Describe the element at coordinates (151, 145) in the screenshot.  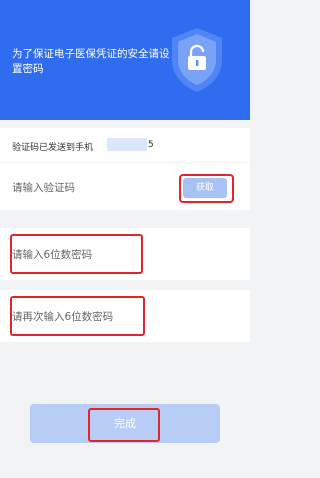
I see `phone-tail-digit: 5` at that location.